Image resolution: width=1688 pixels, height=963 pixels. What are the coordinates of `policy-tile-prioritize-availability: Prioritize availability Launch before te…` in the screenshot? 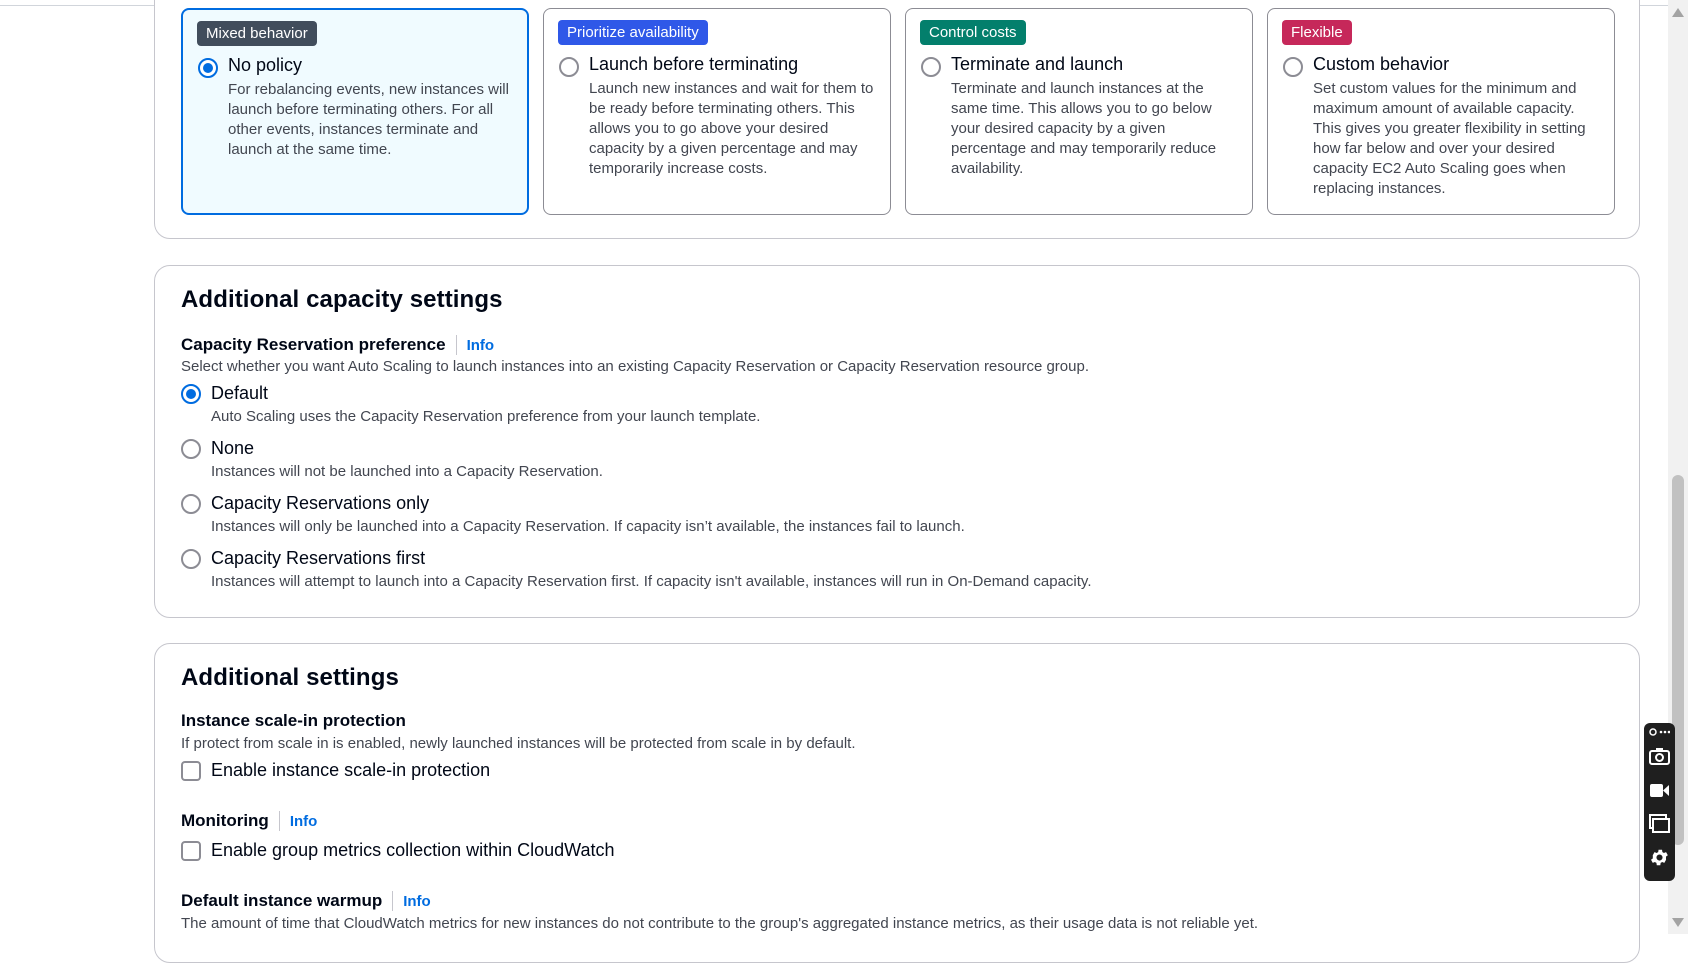 It's located at (717, 111).